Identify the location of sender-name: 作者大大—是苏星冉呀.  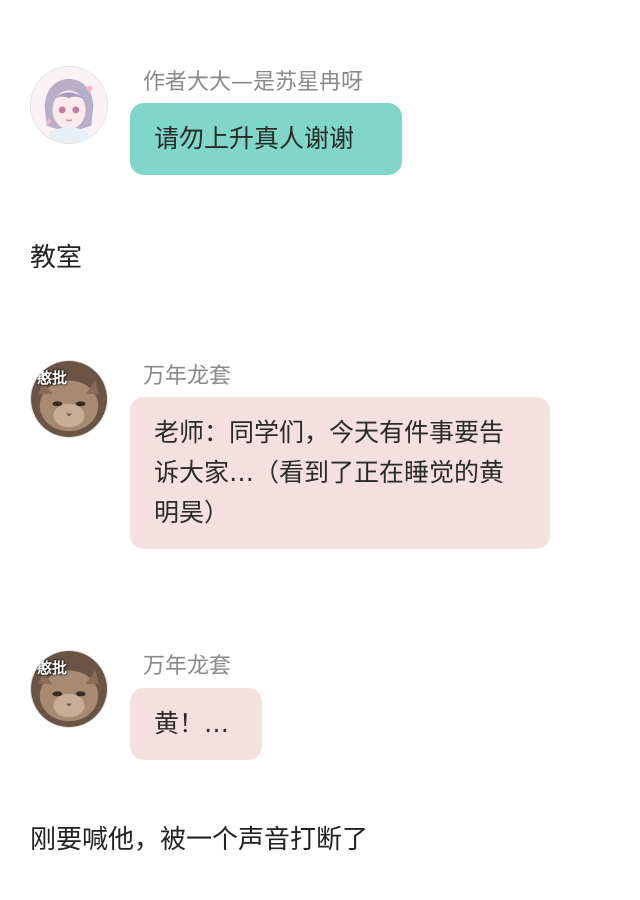
(253, 82).